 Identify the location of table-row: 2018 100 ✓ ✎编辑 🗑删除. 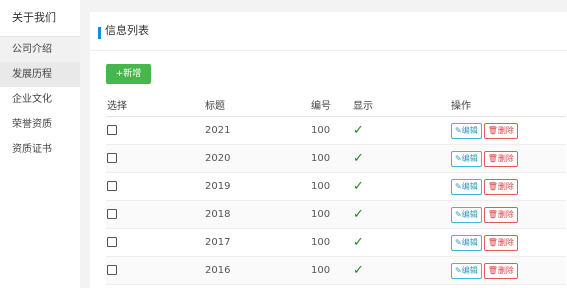
(336, 214).